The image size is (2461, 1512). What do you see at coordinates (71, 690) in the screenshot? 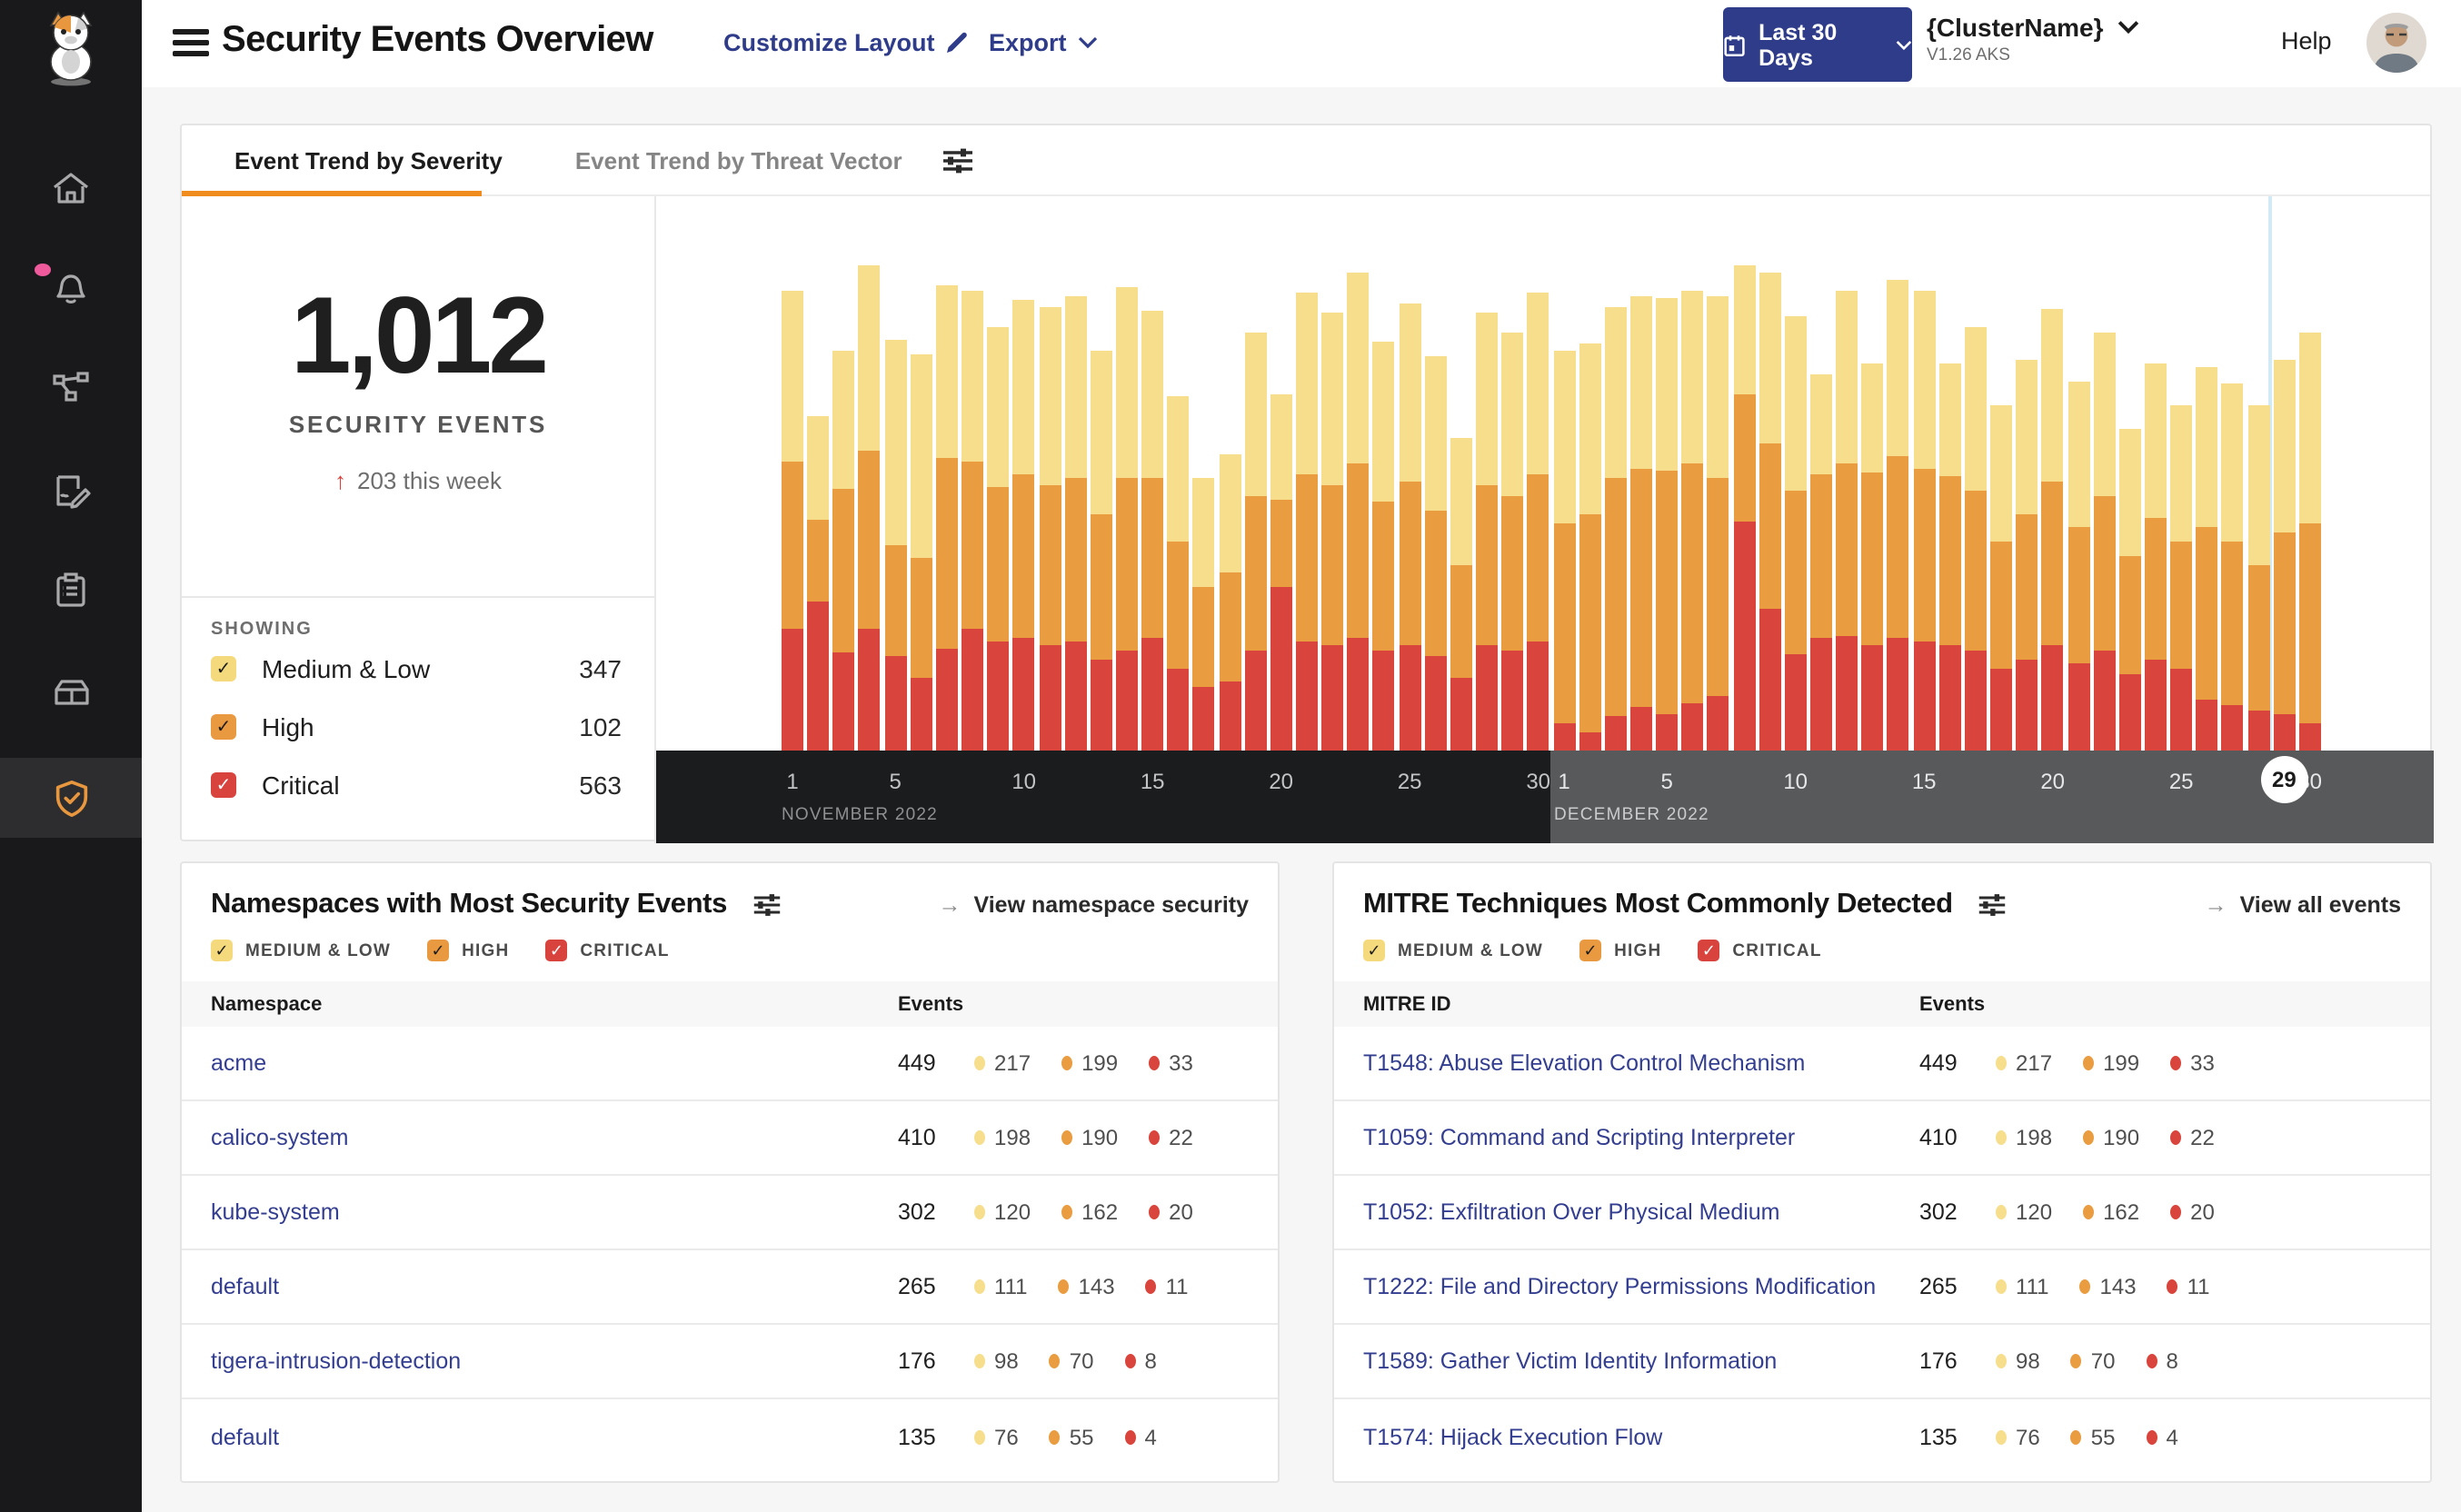
I see `sidebar-item-image-assurance` at bounding box center [71, 690].